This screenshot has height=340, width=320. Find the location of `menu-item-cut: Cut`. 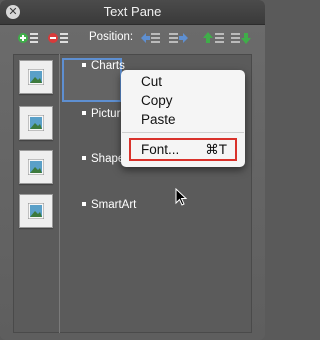

menu-item-cut: Cut is located at coordinates (151, 81).